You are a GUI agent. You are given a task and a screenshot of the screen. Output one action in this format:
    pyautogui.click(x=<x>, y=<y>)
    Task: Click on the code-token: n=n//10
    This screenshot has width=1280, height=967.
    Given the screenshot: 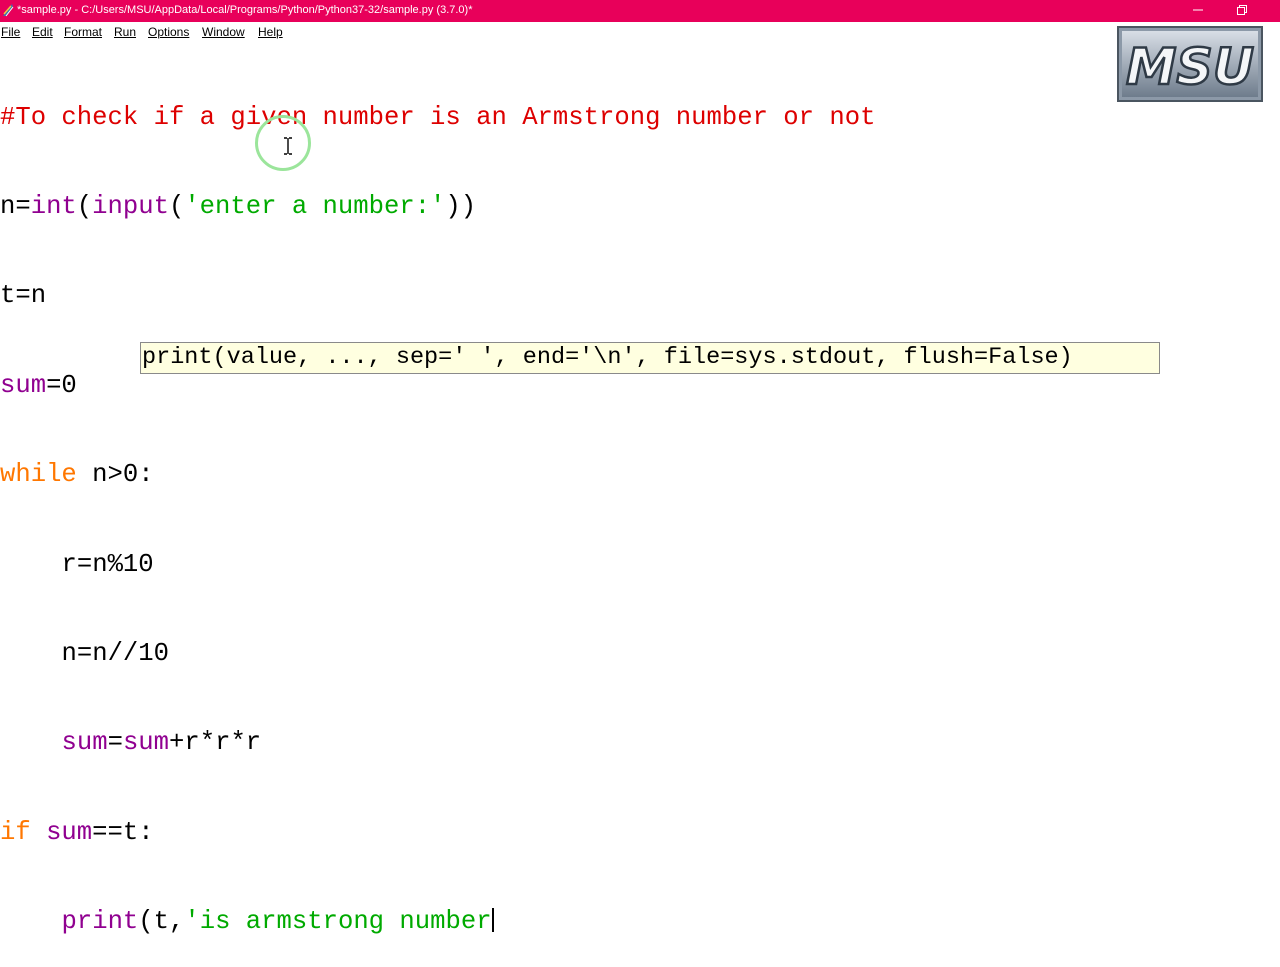 What is the action you would take?
    pyautogui.click(x=115, y=653)
    